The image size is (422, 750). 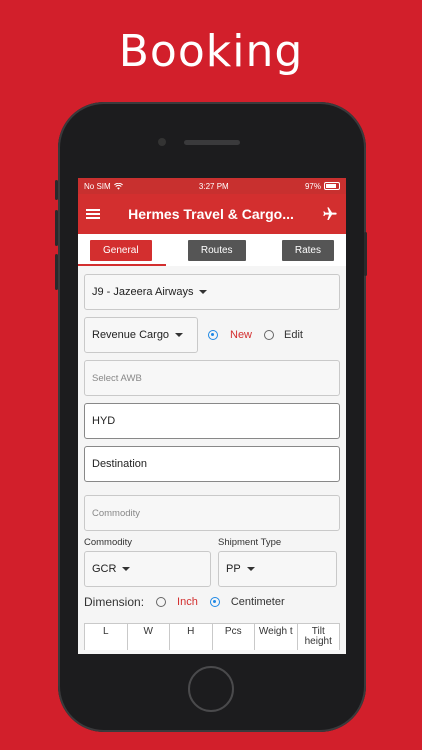 What do you see at coordinates (212, 421) in the screenshot?
I see `origin-field: HYD` at bounding box center [212, 421].